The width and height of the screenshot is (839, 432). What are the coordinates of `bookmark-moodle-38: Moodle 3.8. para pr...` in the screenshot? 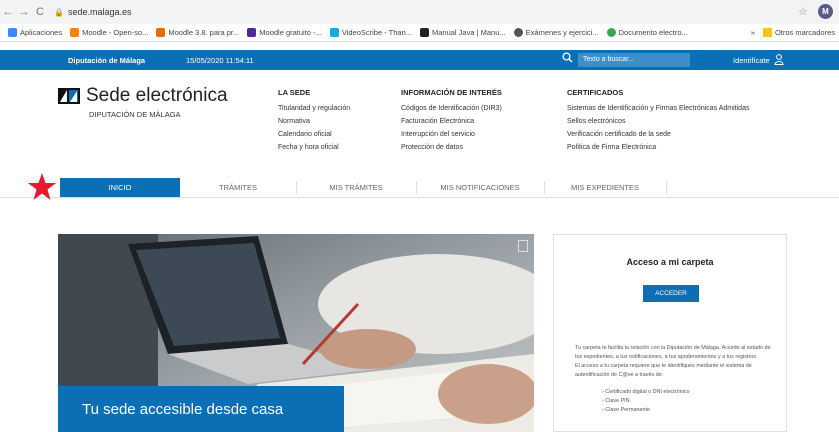 It's located at (197, 32).